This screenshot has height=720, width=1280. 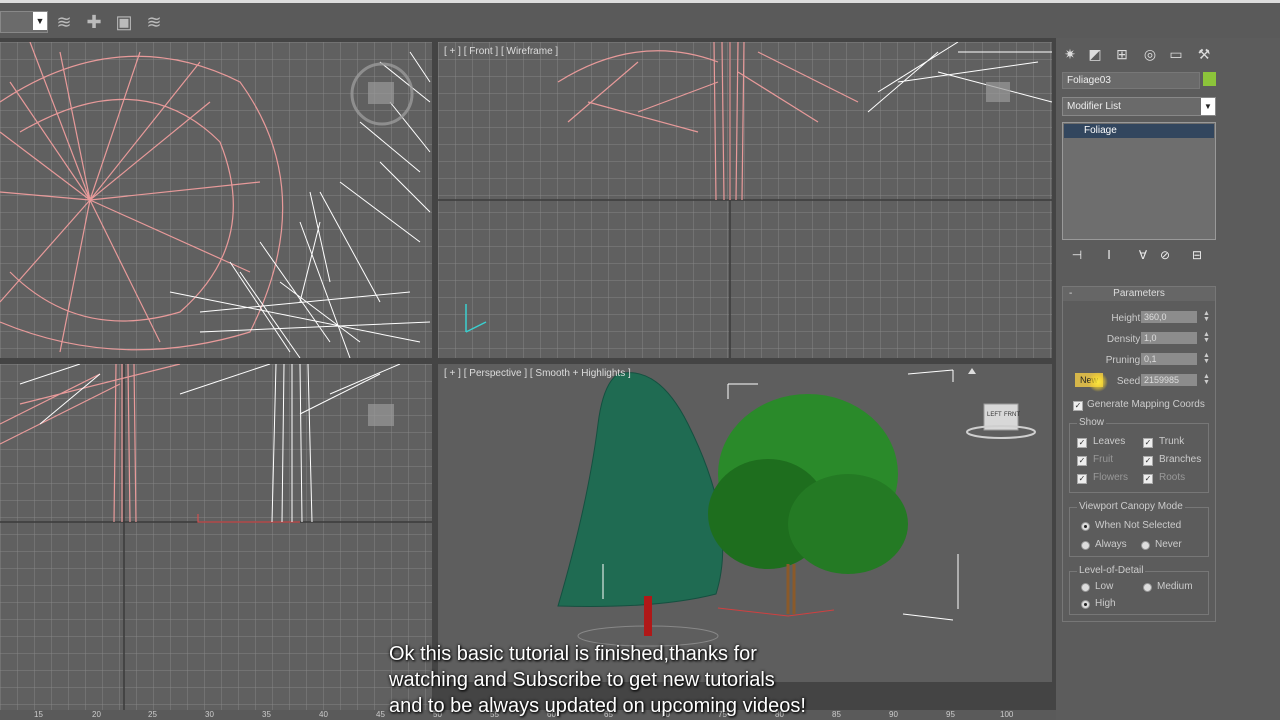 What do you see at coordinates (640, 19) in the screenshot?
I see `main-toolbar: ▼ ≋ ✚ ▣ ≋` at bounding box center [640, 19].